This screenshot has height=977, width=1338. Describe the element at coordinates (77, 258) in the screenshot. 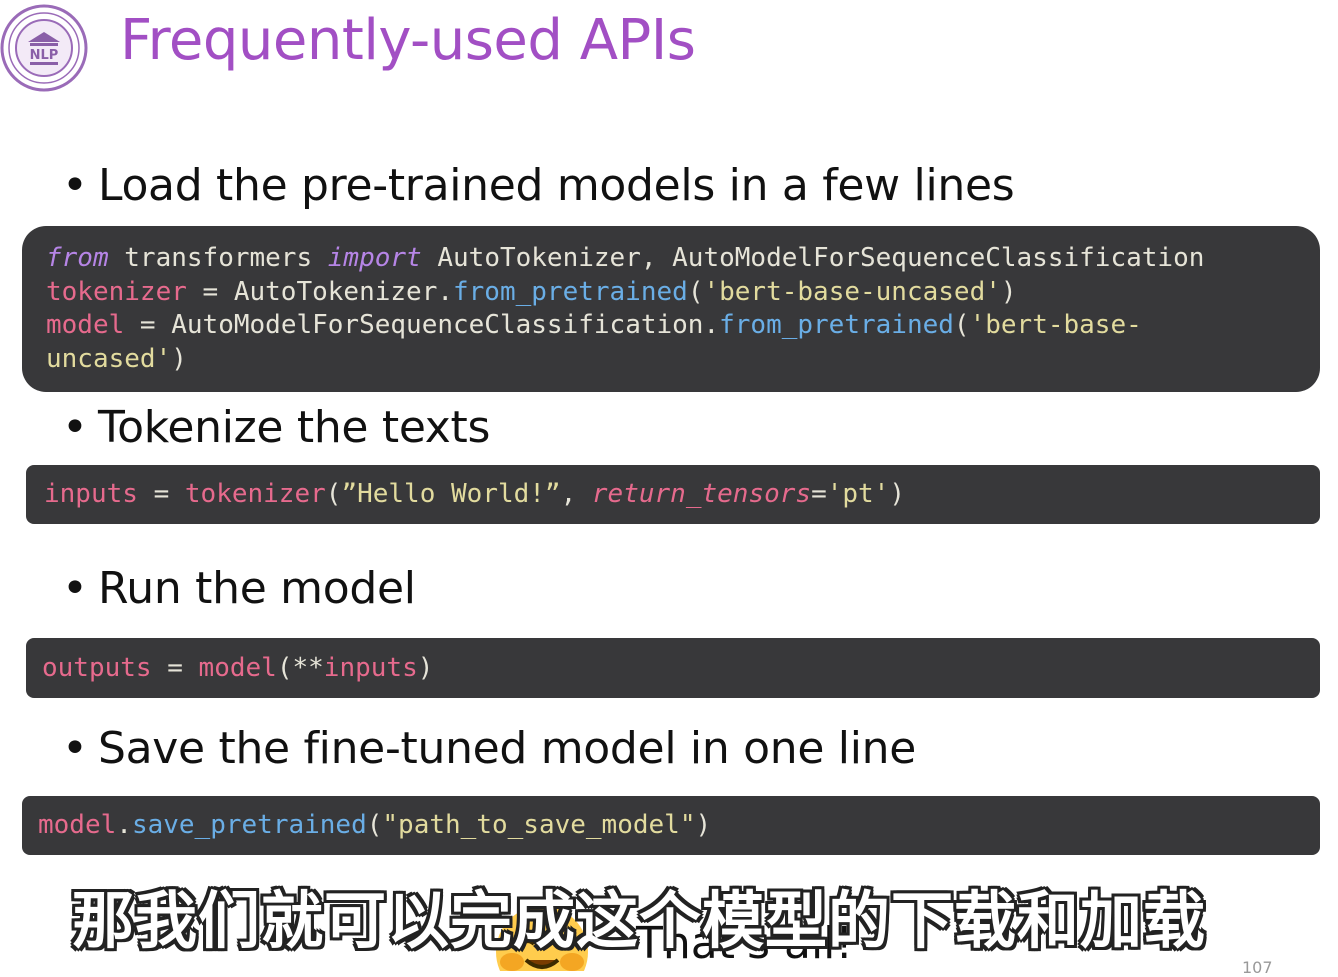

I see `code-keyword: from` at that location.